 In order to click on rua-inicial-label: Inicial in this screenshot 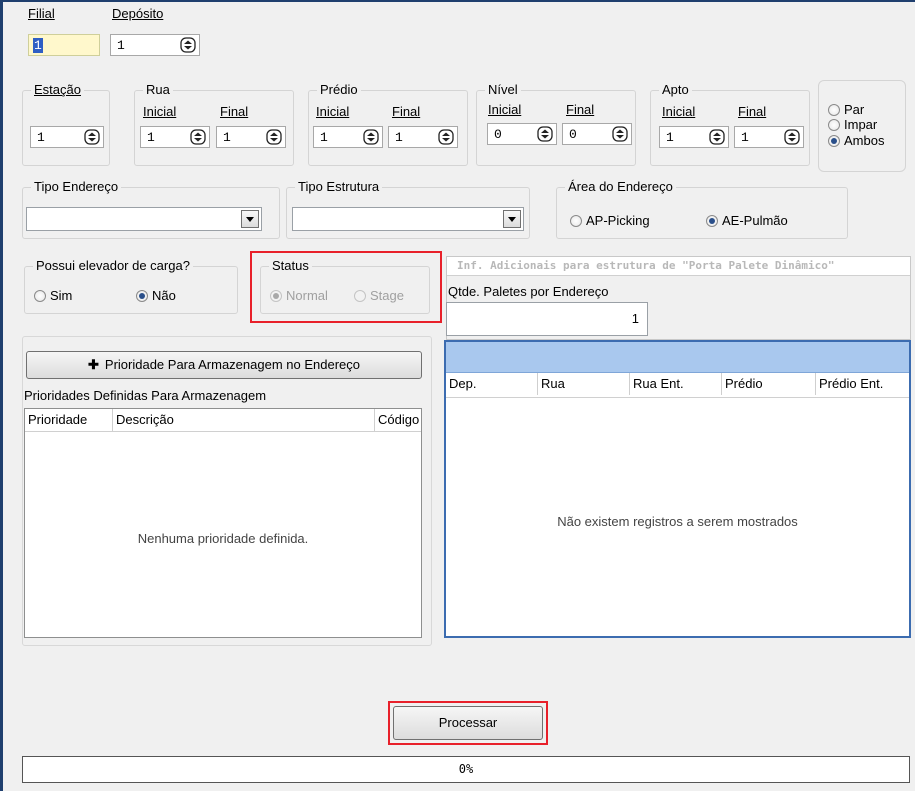, I will do `click(160, 111)`.